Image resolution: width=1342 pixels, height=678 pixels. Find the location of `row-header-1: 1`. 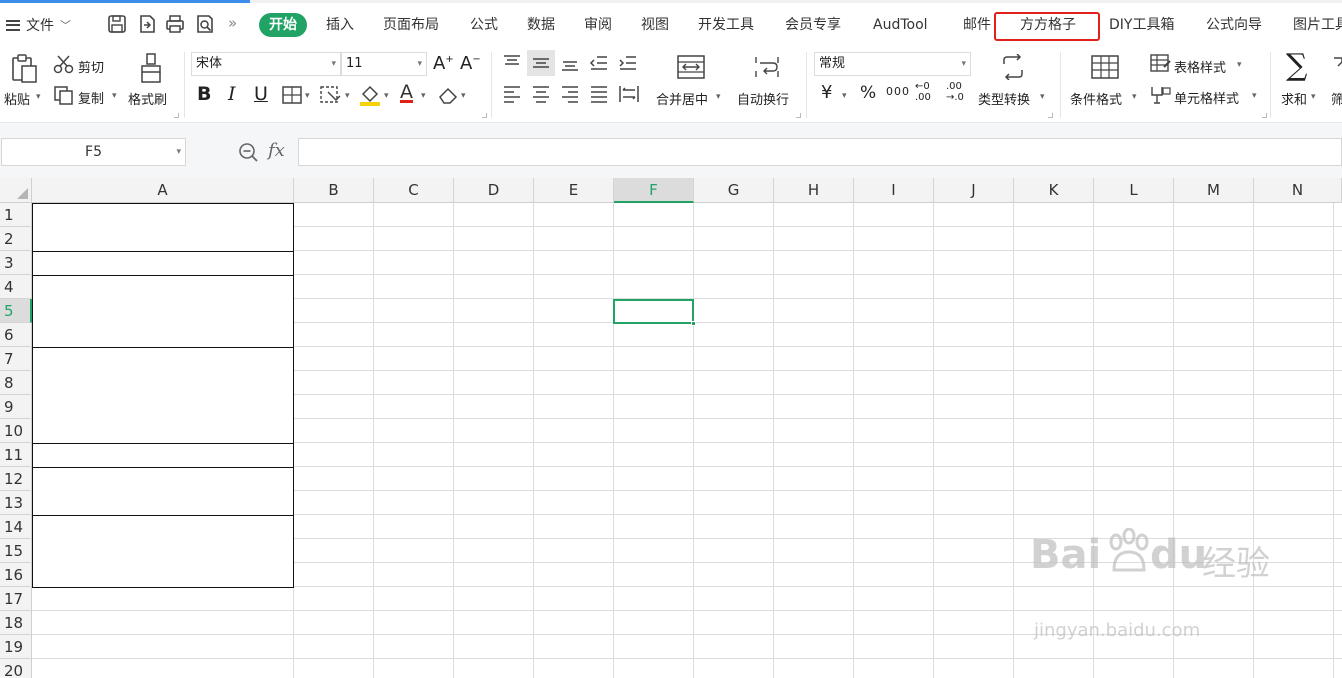

row-header-1: 1 is located at coordinates (16, 215).